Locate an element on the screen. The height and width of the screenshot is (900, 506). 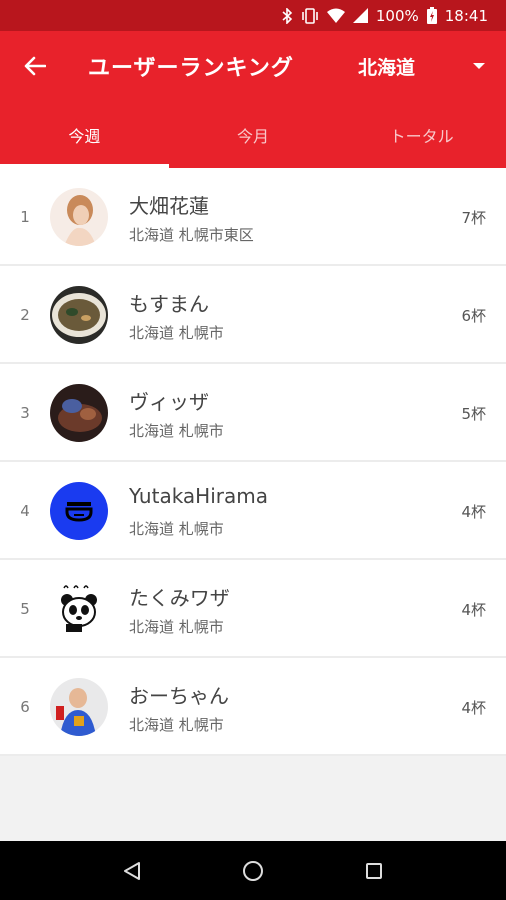
triangle-back-icon is located at coordinates (132, 870).